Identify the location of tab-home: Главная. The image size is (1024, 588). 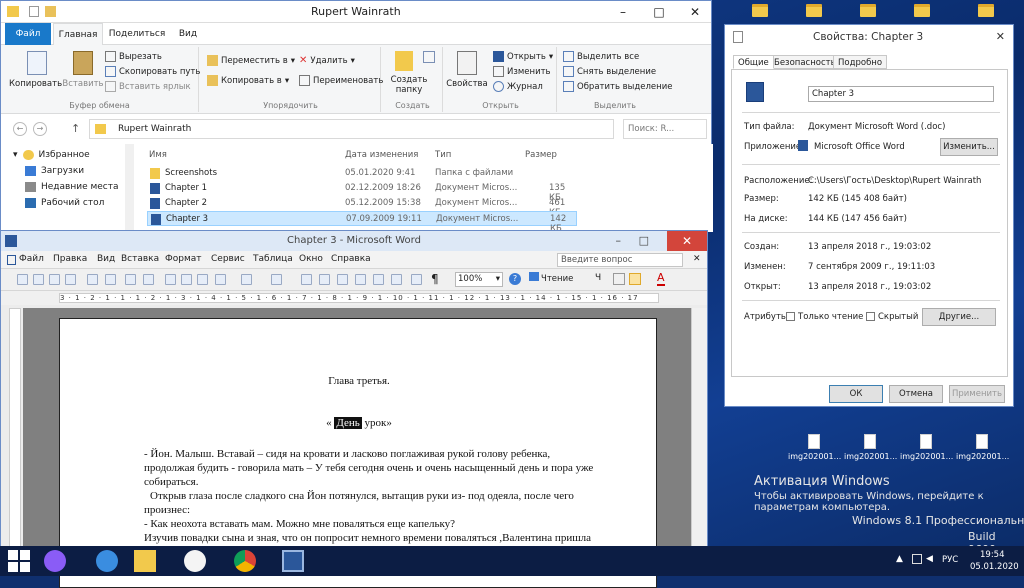
(78, 34).